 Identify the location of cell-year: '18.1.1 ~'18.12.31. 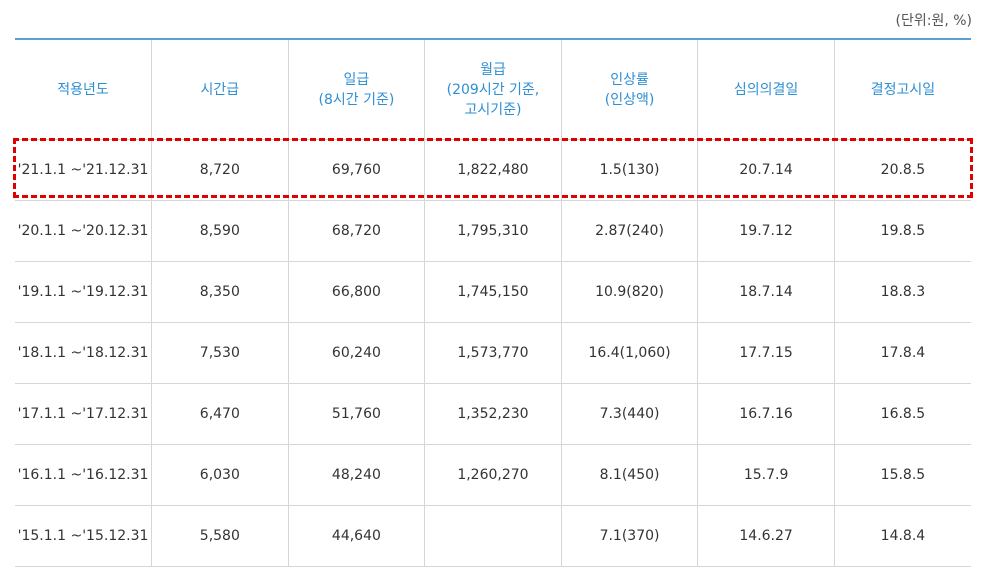
(84, 353).